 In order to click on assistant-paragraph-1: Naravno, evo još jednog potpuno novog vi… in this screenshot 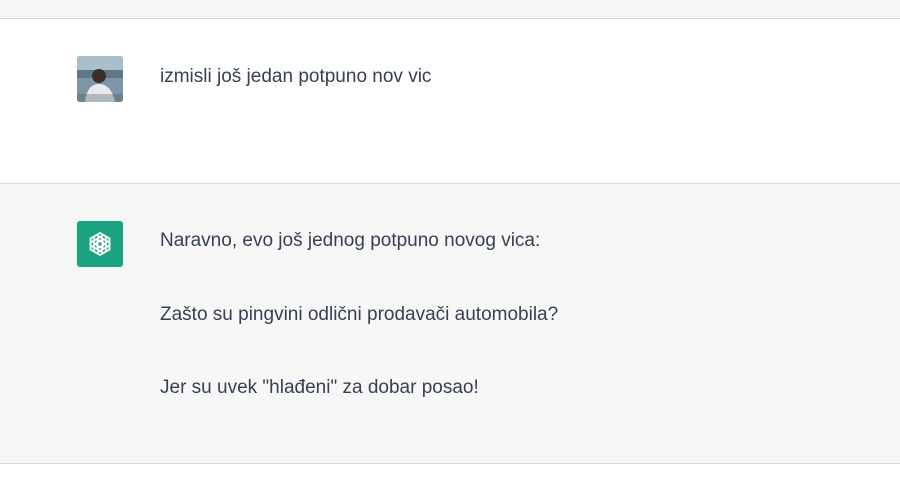, I will do `click(350, 240)`.